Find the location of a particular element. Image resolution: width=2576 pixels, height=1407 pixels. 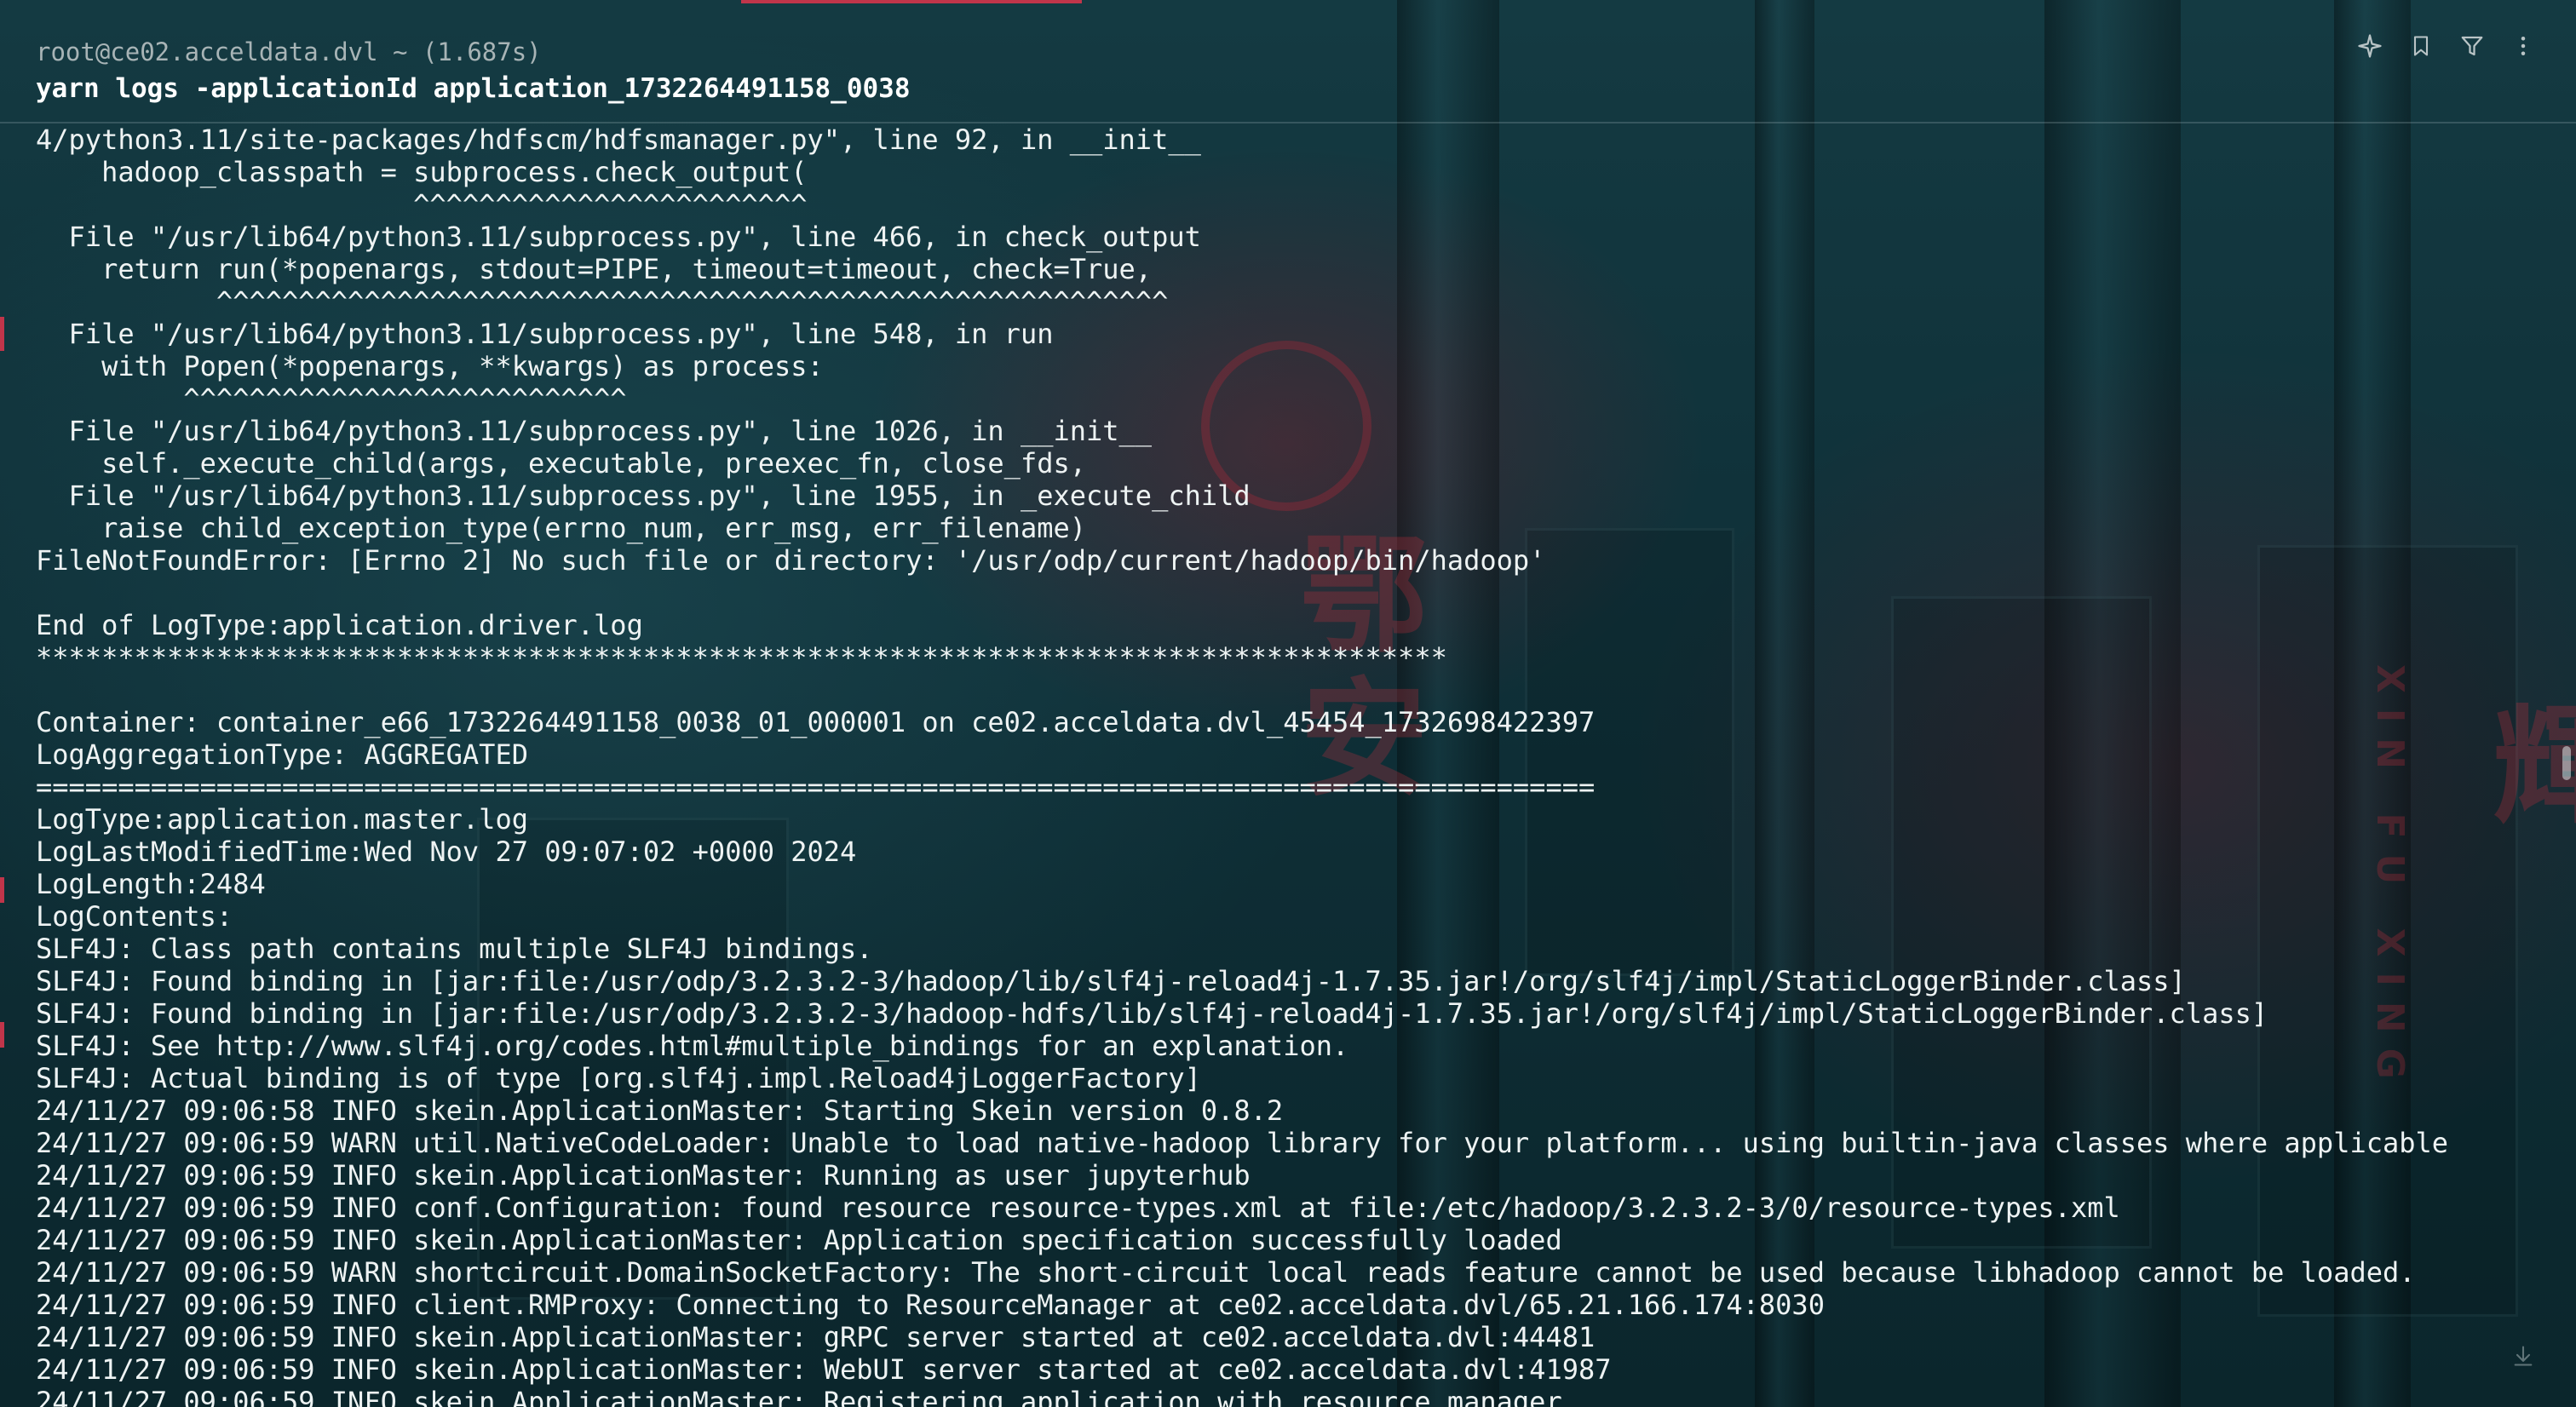

active-tab-indicator is located at coordinates (912, 1).